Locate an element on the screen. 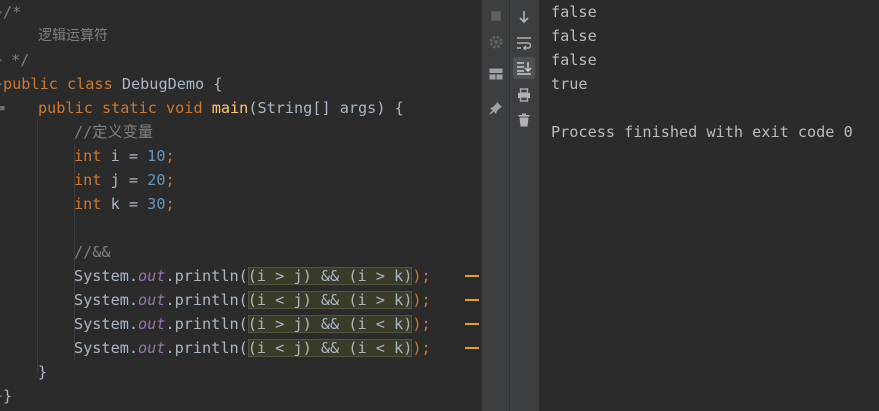  var-value: 10 is located at coordinates (156, 156).